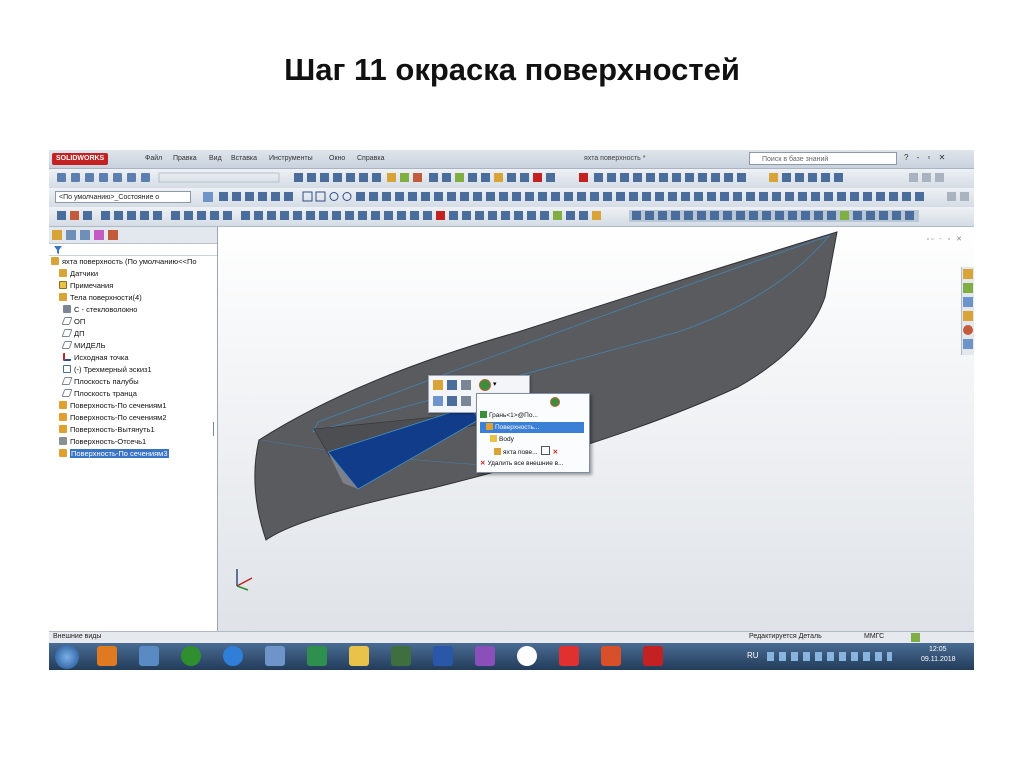  What do you see at coordinates (874, 636) in the screenshot?
I see `status-units: ММГС` at bounding box center [874, 636].